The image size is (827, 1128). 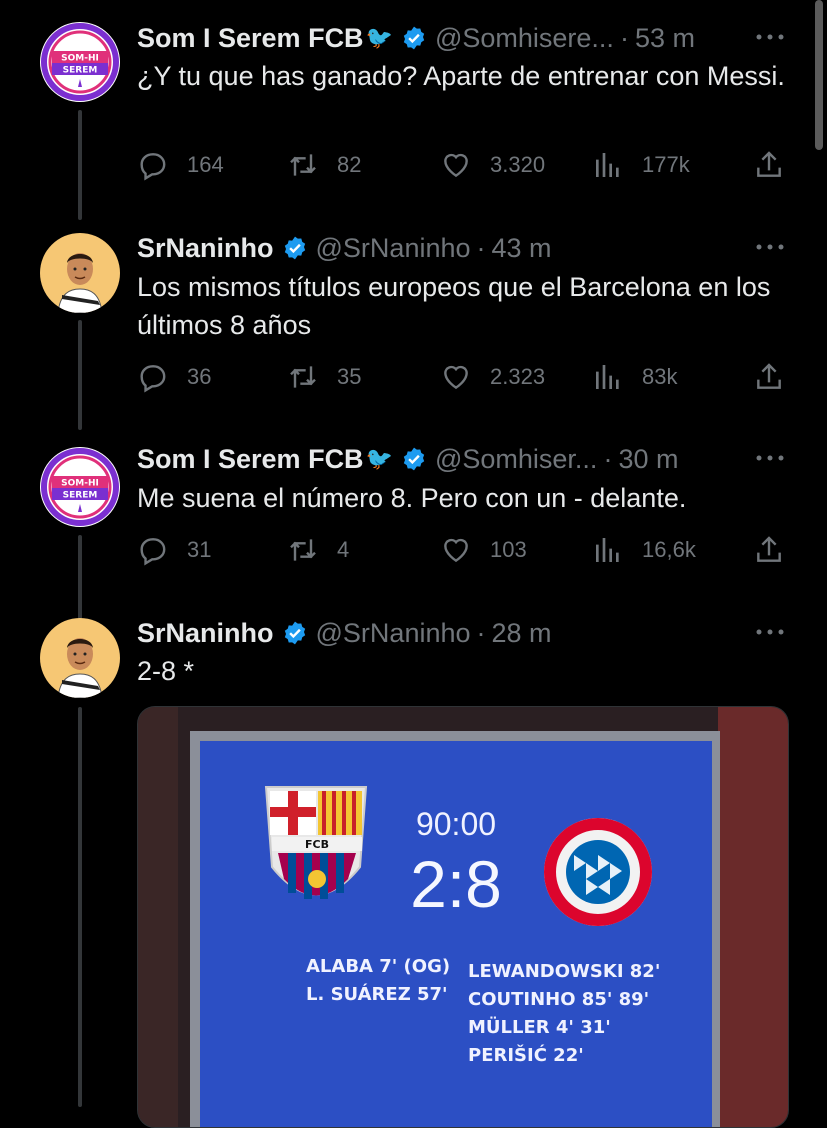 I want to click on timestamp: 28 m, so click(x=522, y=633).